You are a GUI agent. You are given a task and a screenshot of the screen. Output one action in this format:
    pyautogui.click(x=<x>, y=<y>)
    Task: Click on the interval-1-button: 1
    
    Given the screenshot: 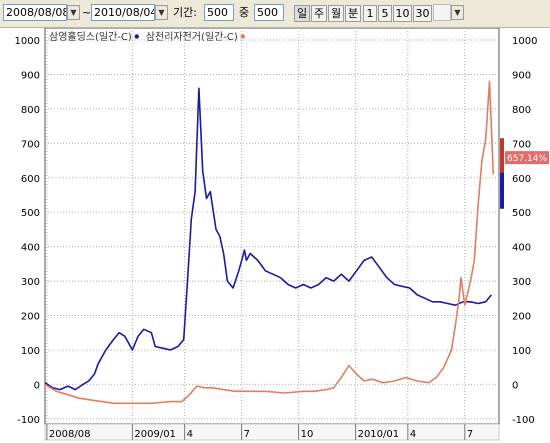 What is the action you would take?
    pyautogui.click(x=370, y=13)
    